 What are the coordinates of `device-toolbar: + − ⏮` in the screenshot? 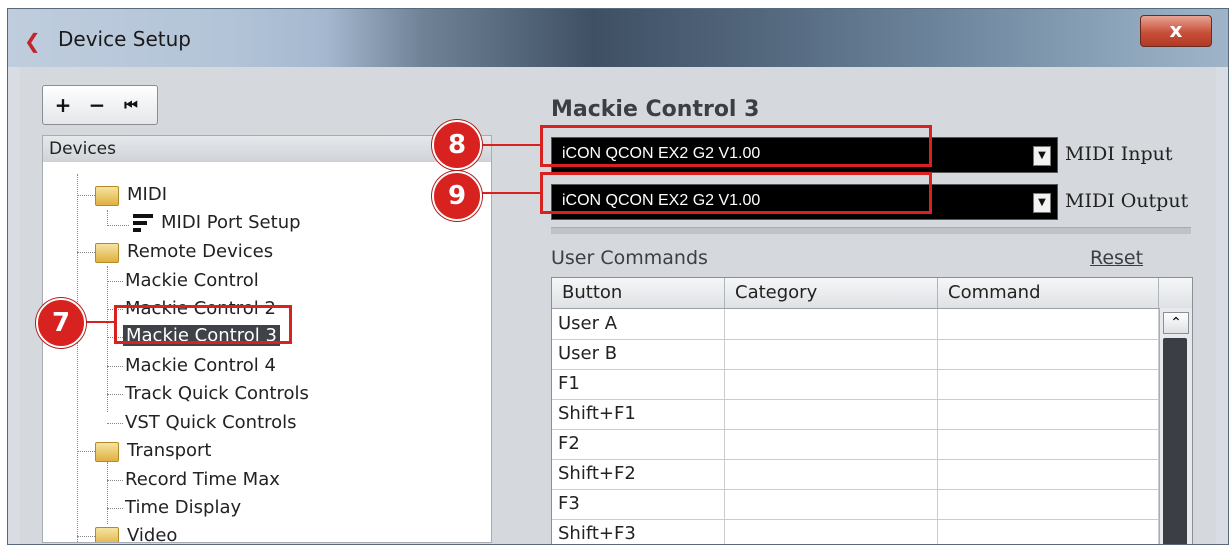 It's located at (100, 105).